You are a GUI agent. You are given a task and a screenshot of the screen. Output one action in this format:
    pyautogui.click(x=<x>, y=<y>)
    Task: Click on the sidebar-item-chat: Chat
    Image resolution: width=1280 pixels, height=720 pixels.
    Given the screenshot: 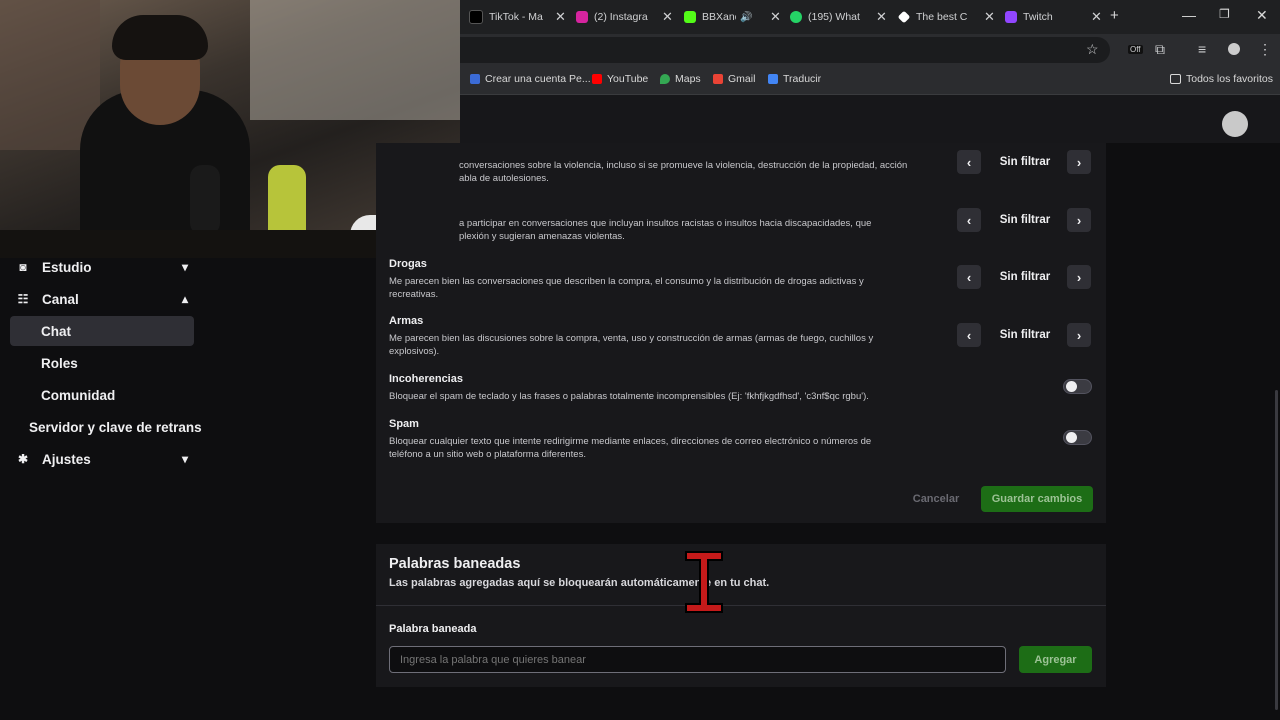 What is the action you would take?
    pyautogui.click(x=102, y=331)
    